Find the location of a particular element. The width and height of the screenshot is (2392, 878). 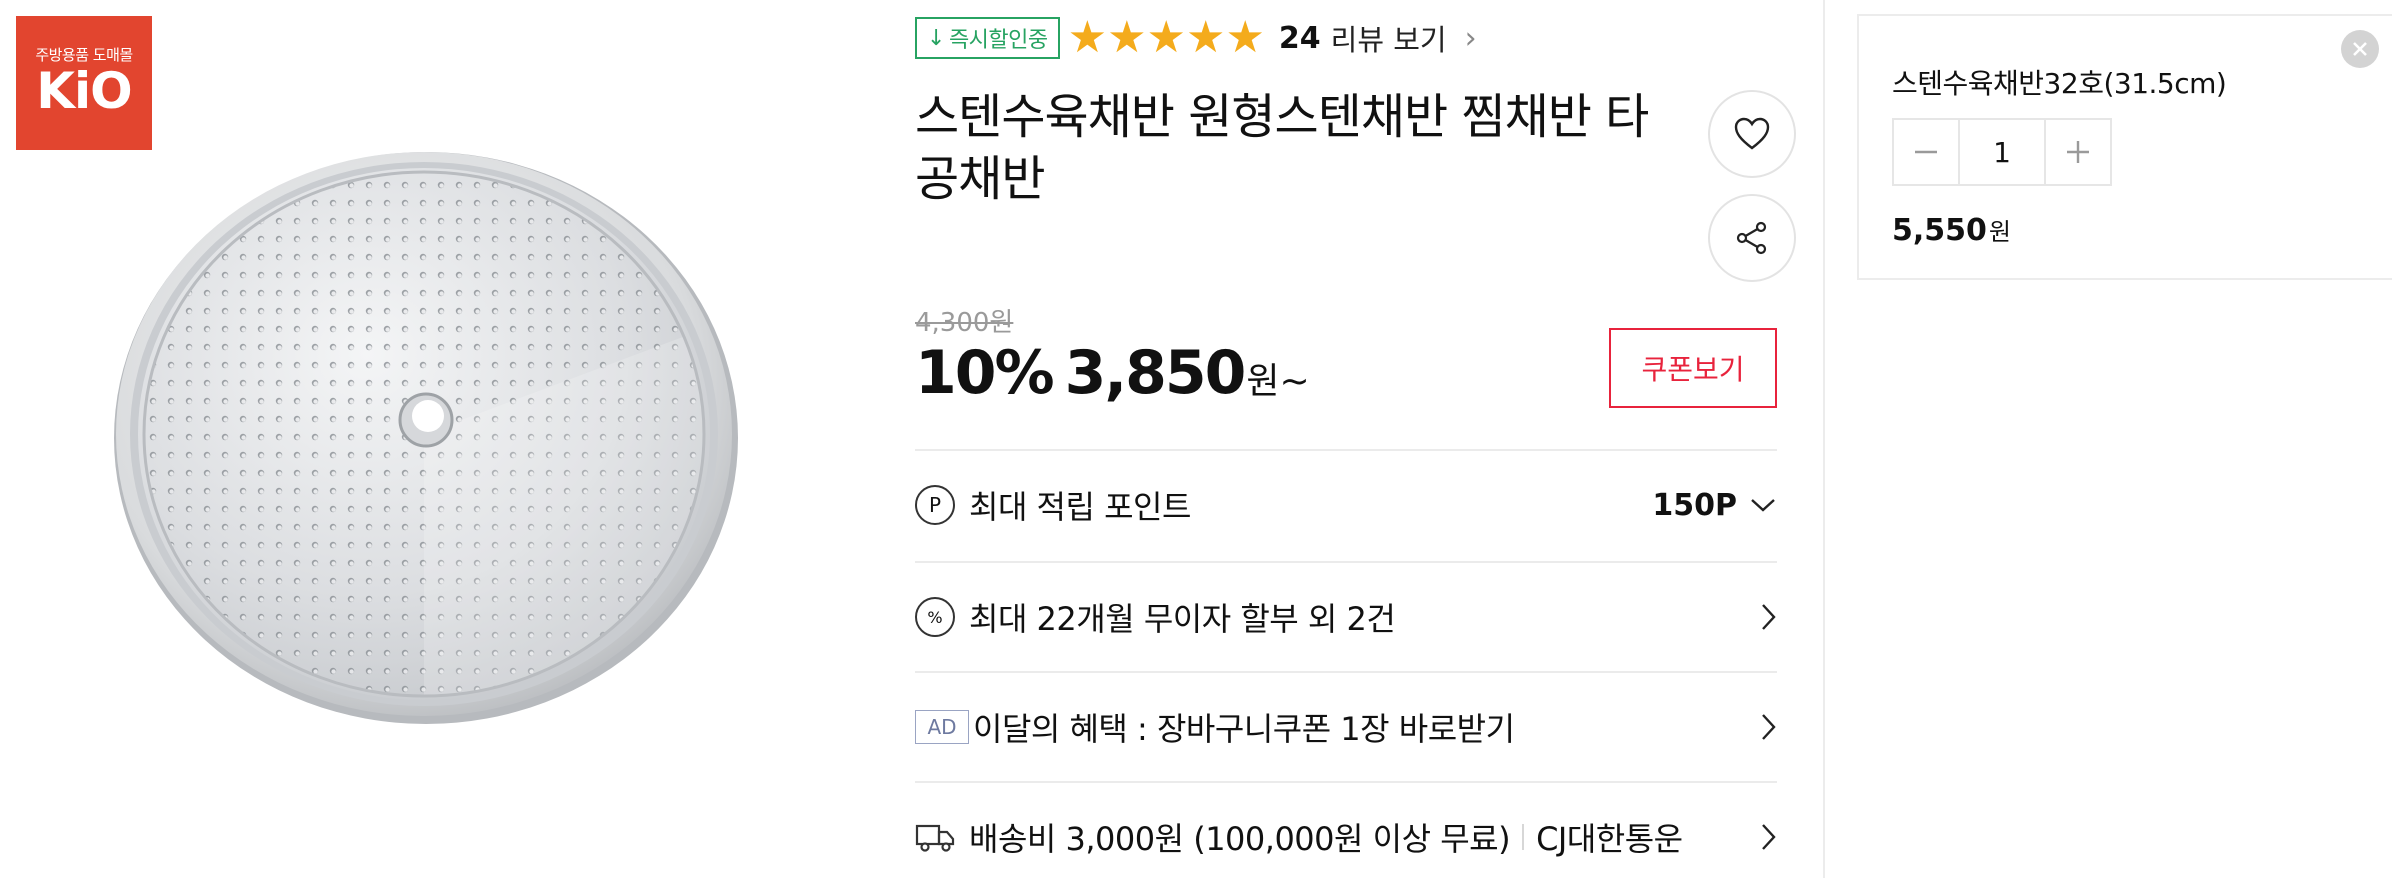

share-button is located at coordinates (1752, 238).